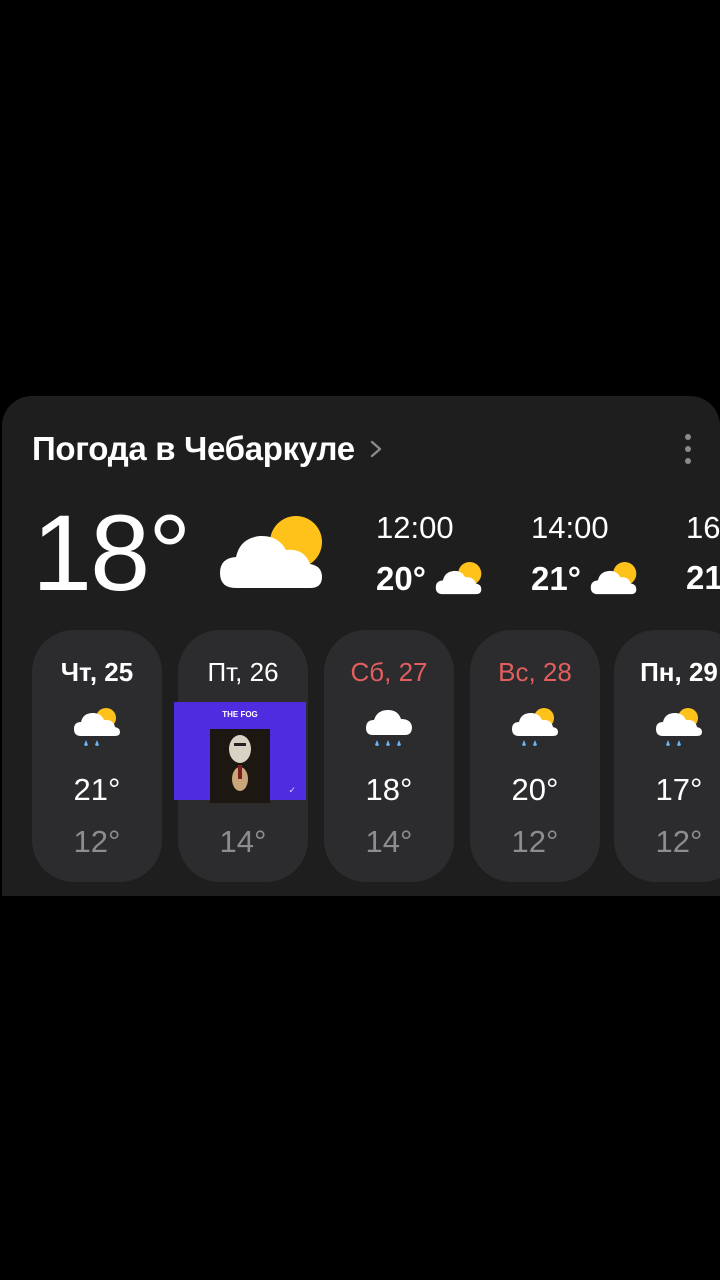  Describe the element at coordinates (679, 672) in the screenshot. I see `day-name: Пн, 29` at that location.